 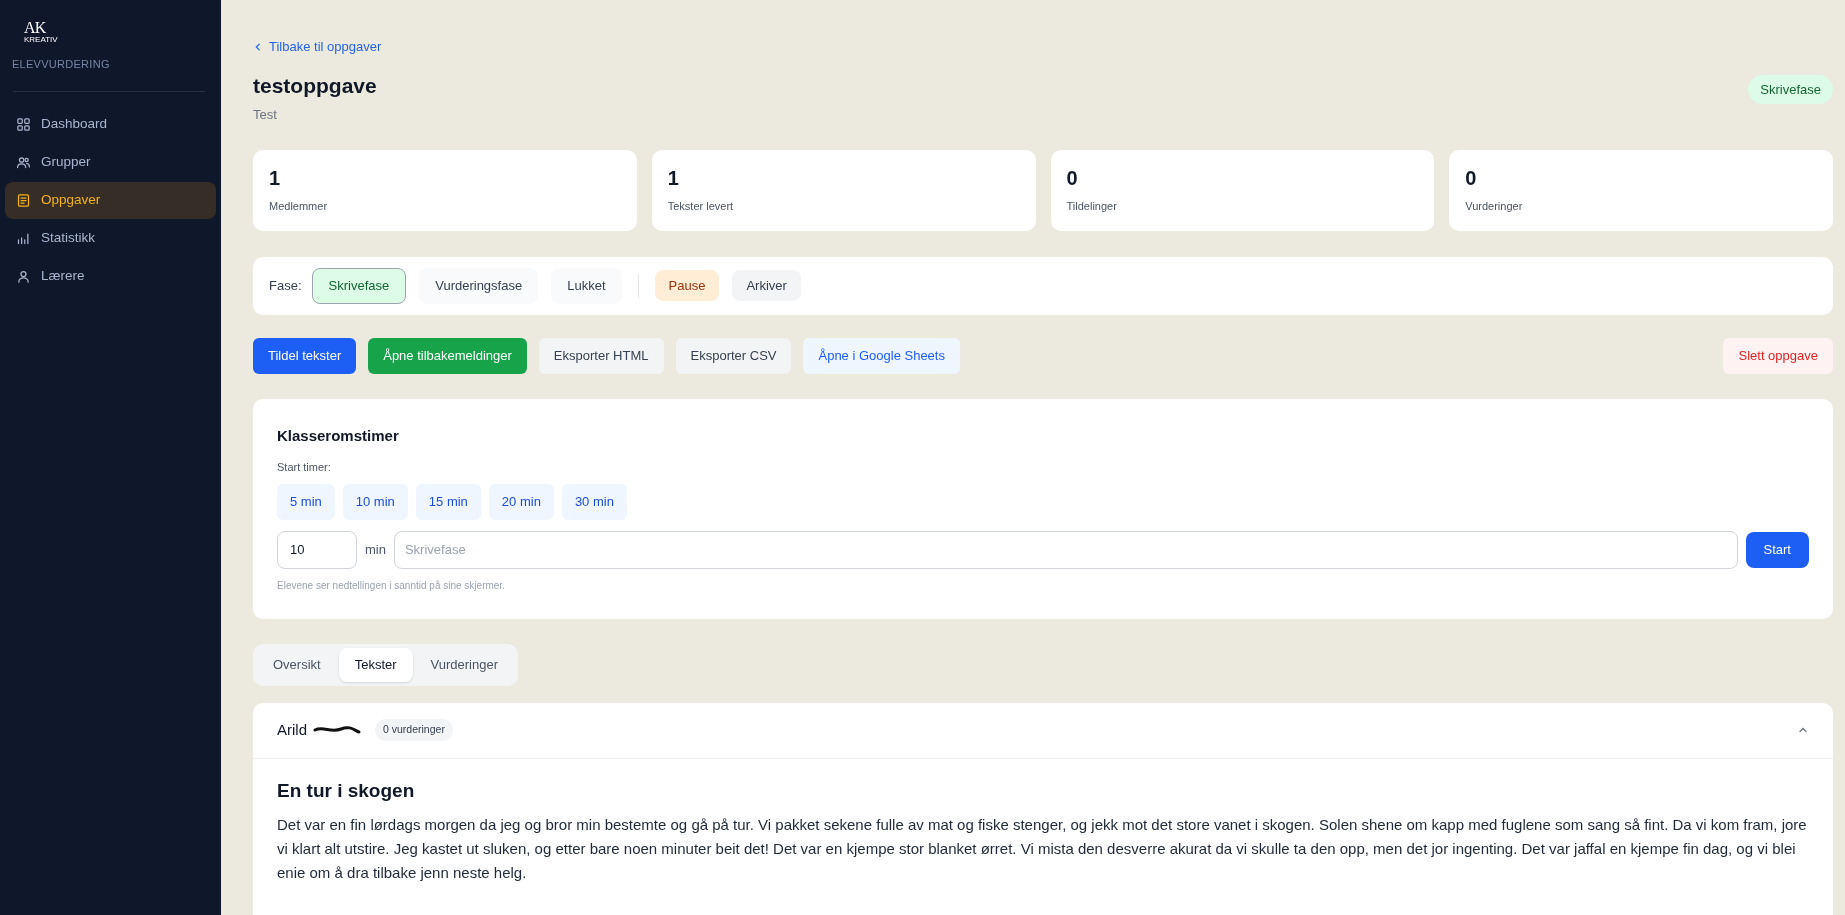 What do you see at coordinates (521, 501) in the screenshot?
I see `timer-preset-button: 20 min` at bounding box center [521, 501].